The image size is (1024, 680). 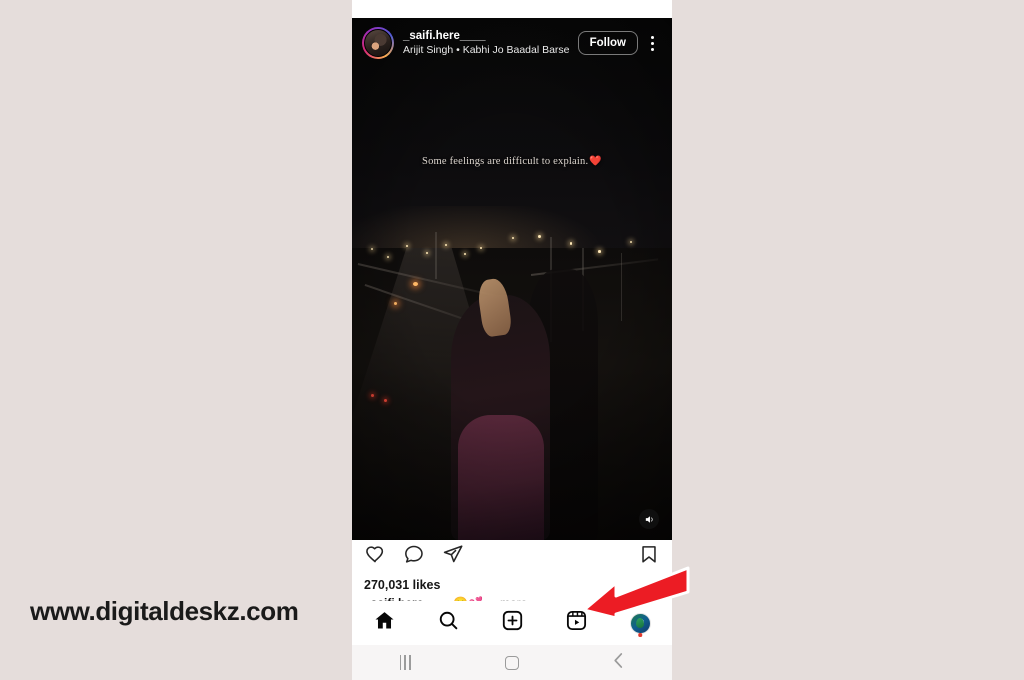 I want to click on recents-icon, so click(x=405, y=662).